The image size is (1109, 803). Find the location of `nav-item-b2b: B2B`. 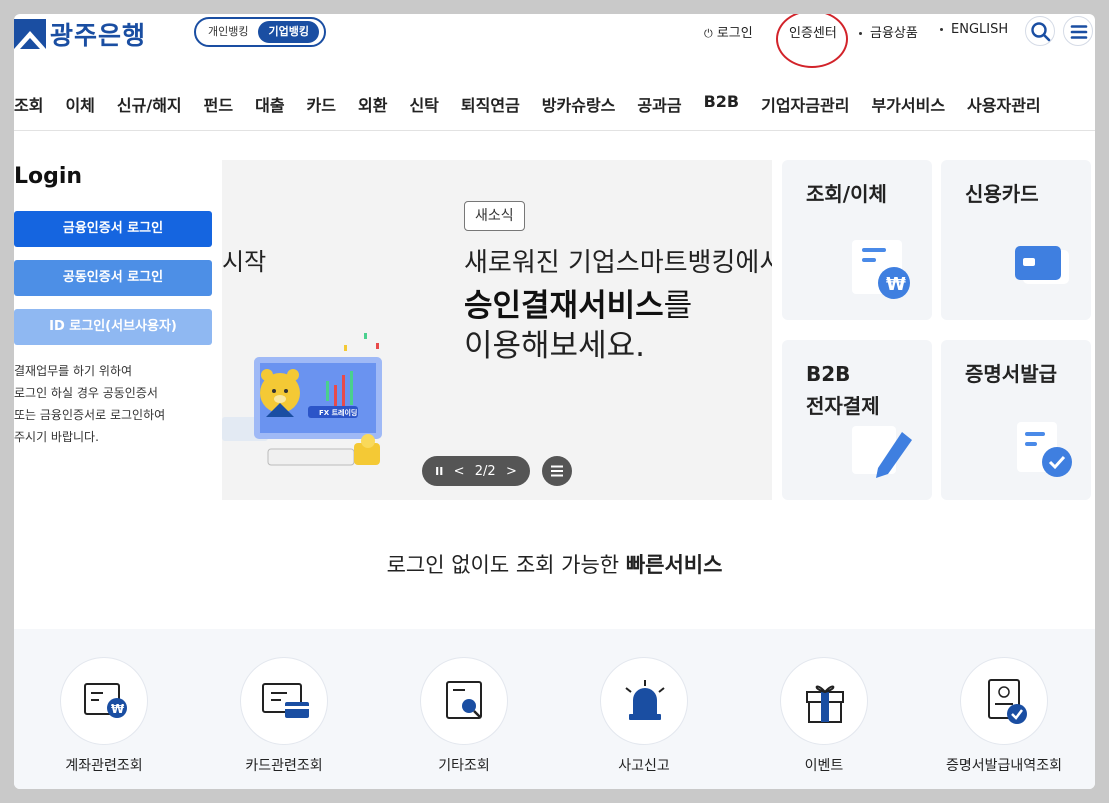

nav-item-b2b: B2B is located at coordinates (722, 104).